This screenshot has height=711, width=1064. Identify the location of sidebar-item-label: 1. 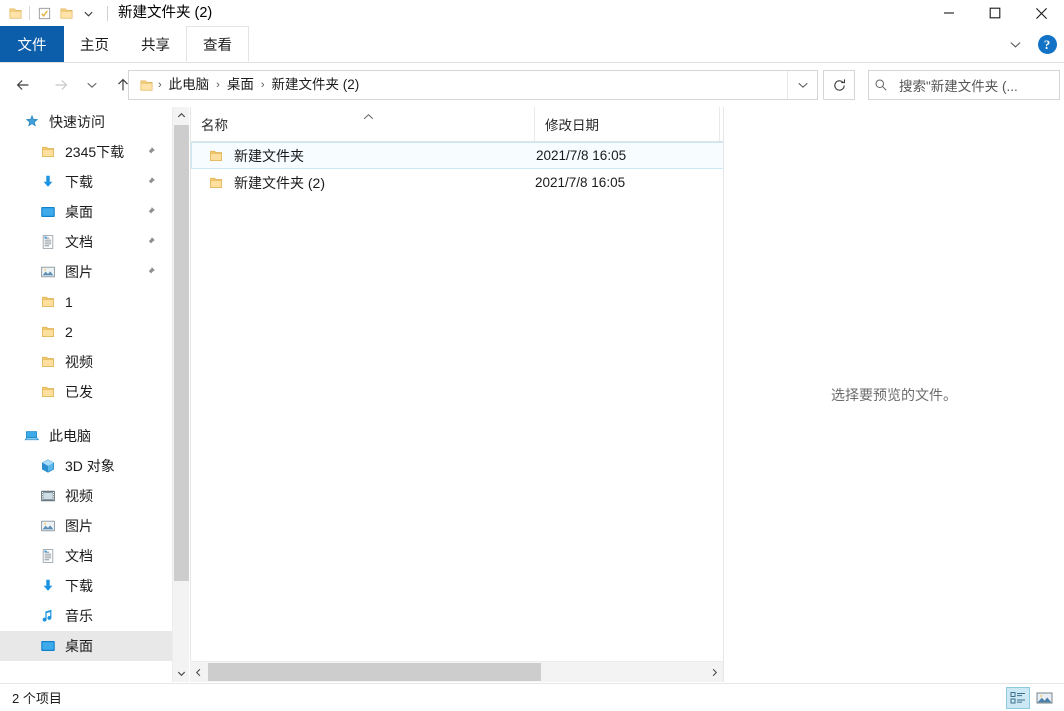
(69, 302).